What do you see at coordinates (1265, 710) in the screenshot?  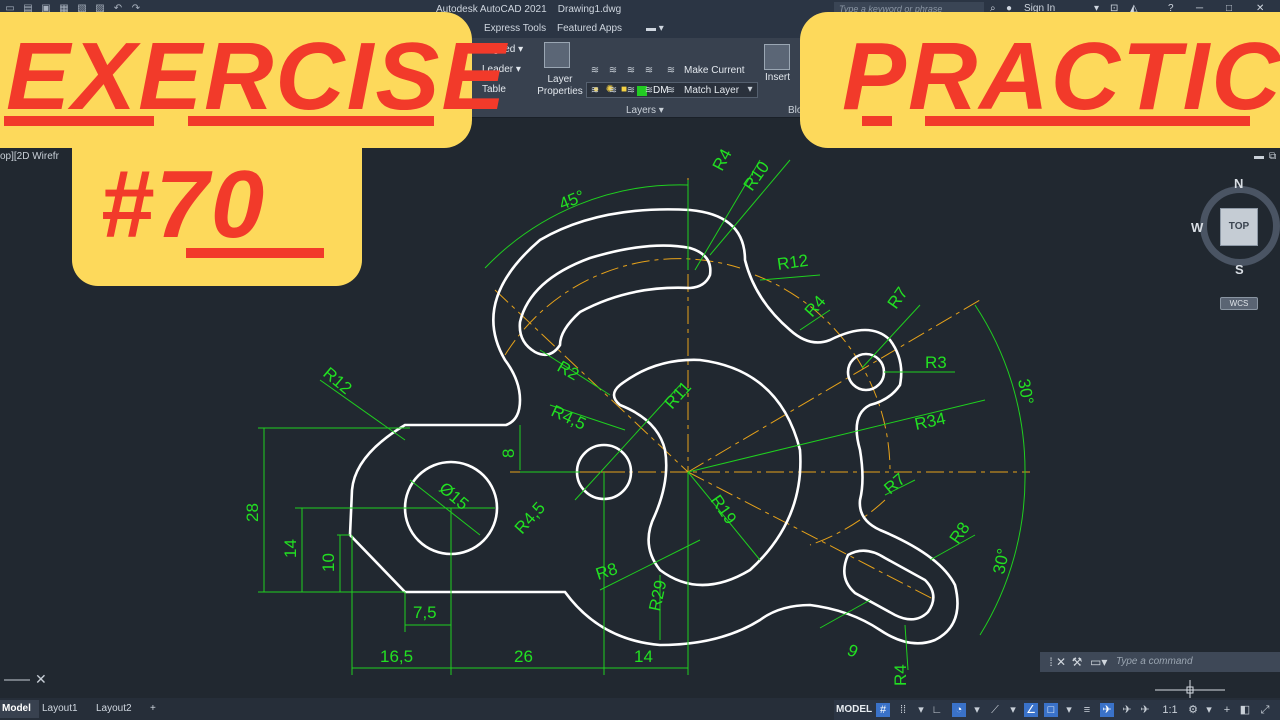 I see `fullscreen-icon: ⤢` at bounding box center [1265, 710].